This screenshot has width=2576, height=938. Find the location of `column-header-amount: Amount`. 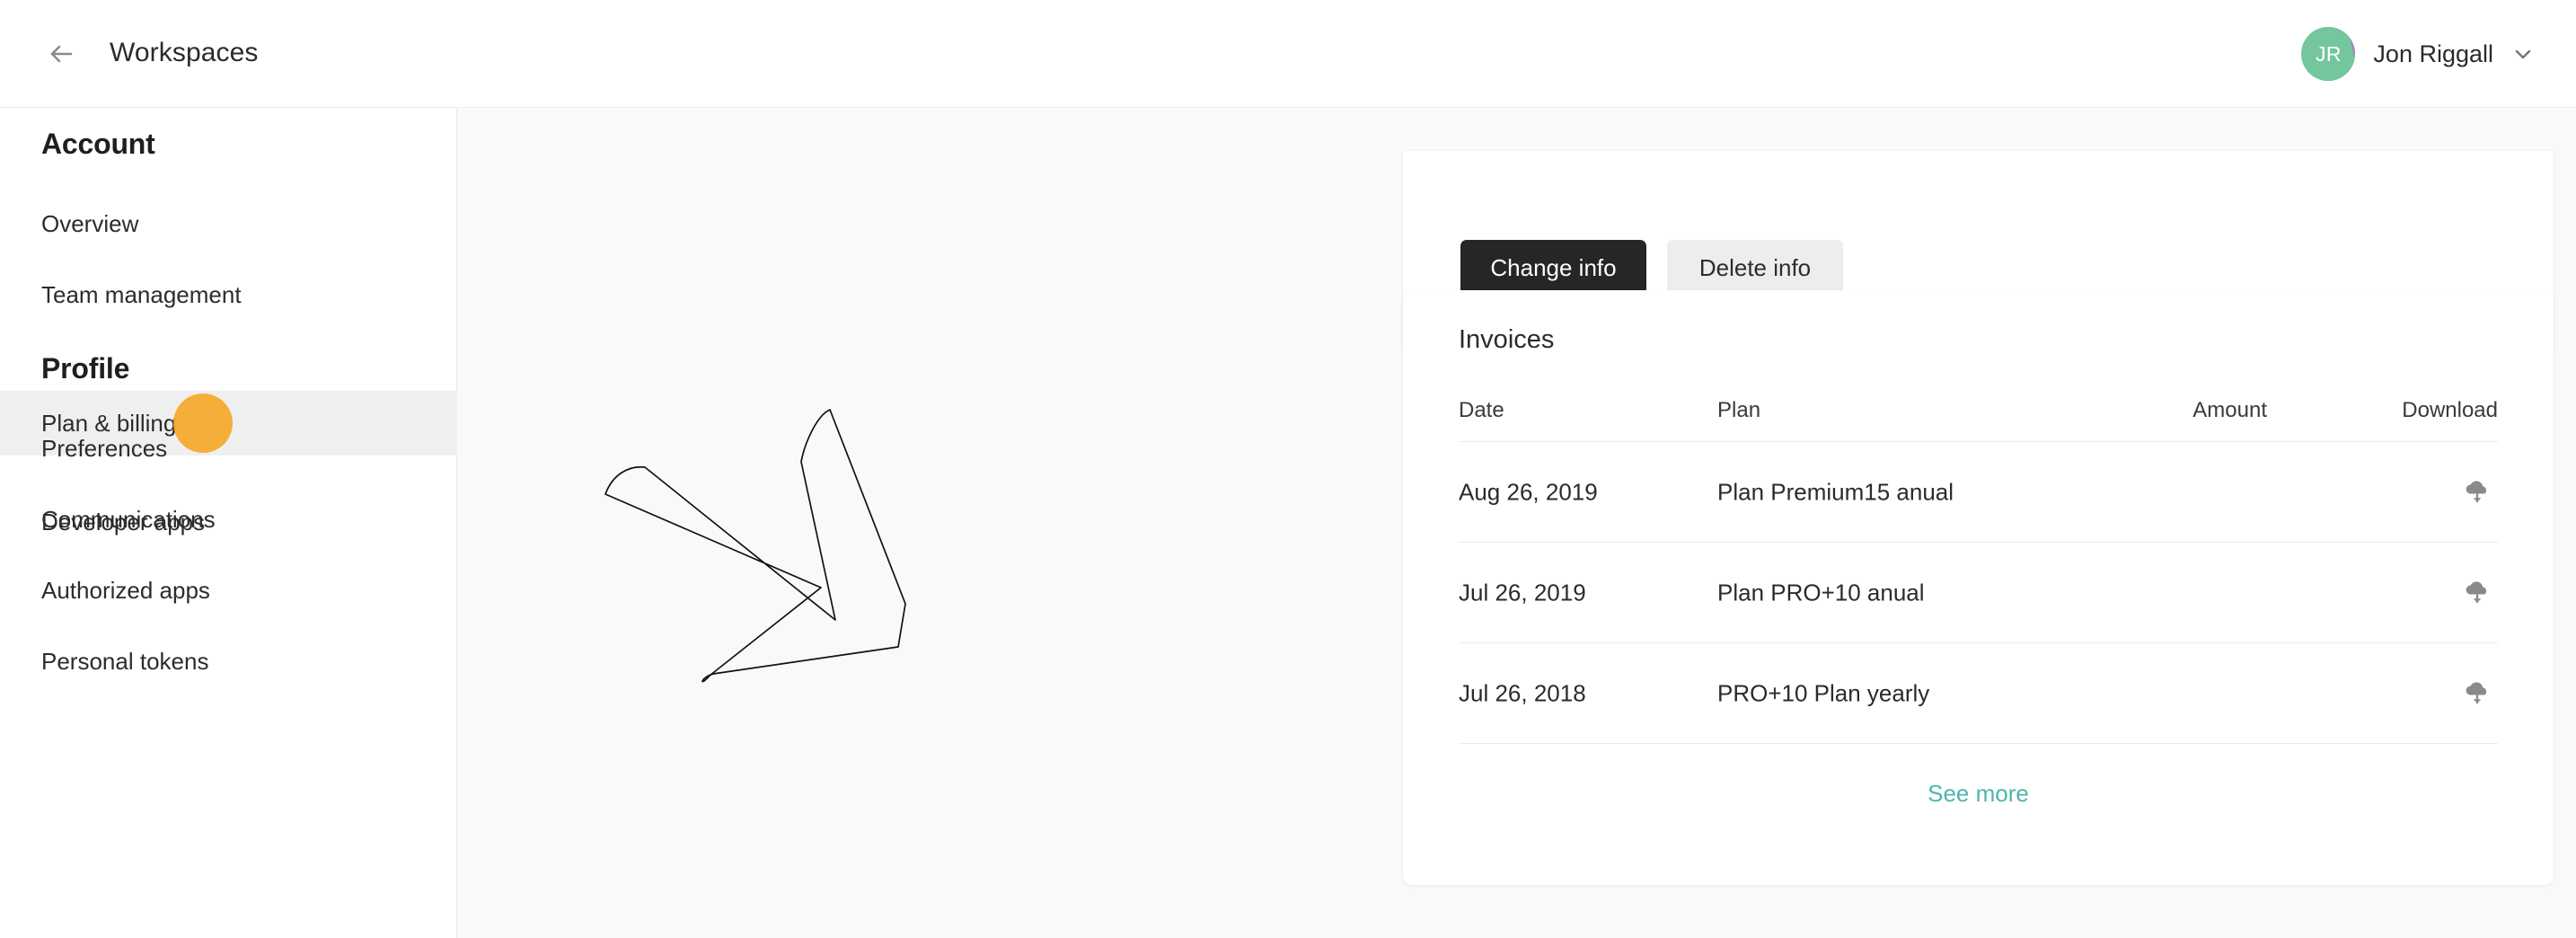

column-header-amount: Amount is located at coordinates (2229, 410).